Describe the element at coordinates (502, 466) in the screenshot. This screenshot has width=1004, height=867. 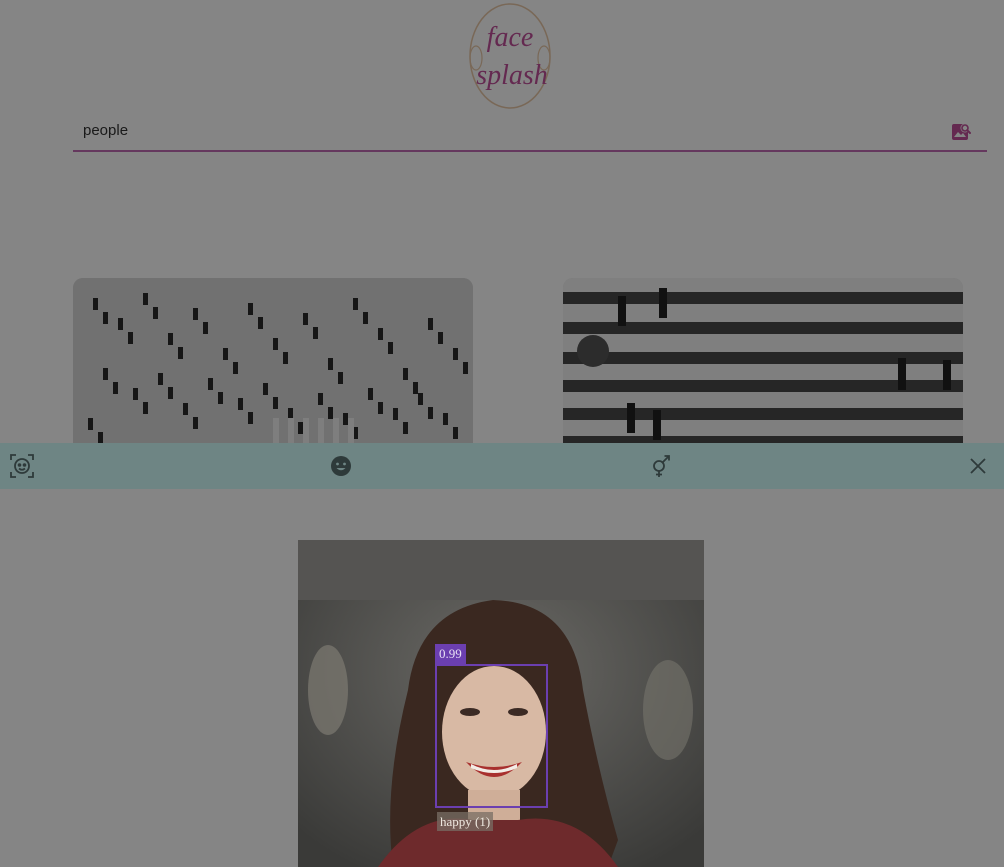
I see `analysis-toolbar` at that location.